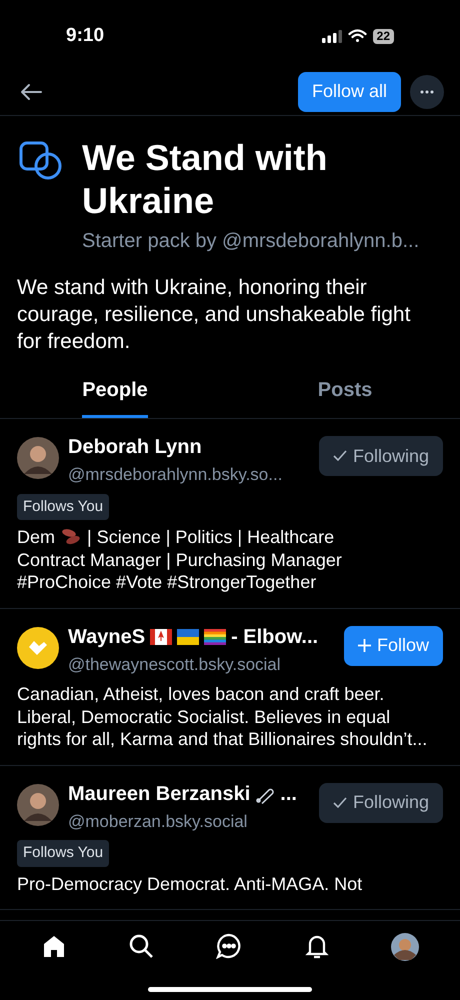 The image size is (460, 1000). Describe the element at coordinates (214, 315) in the screenshot. I see `pack-description: We stand with Ukraine, honoring their courage, resilience, and unshakeable fight for freedom.` at that location.